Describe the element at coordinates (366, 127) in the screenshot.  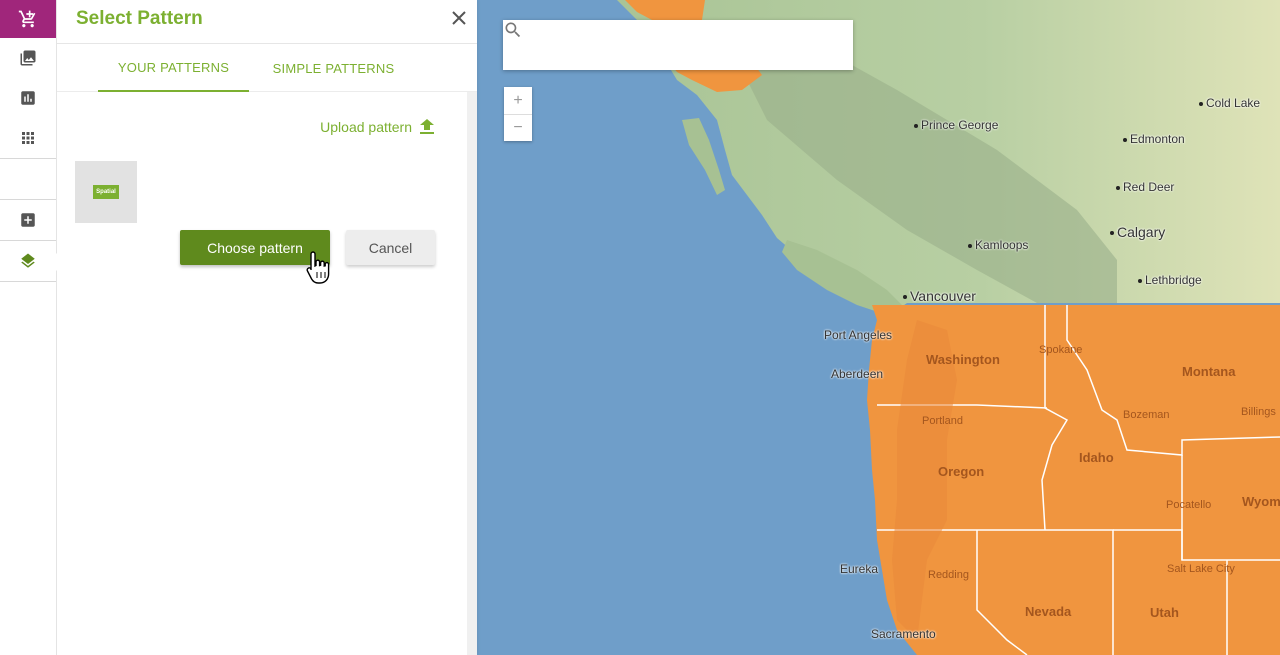
I see `upload-pattern-label: Upload pattern` at that location.